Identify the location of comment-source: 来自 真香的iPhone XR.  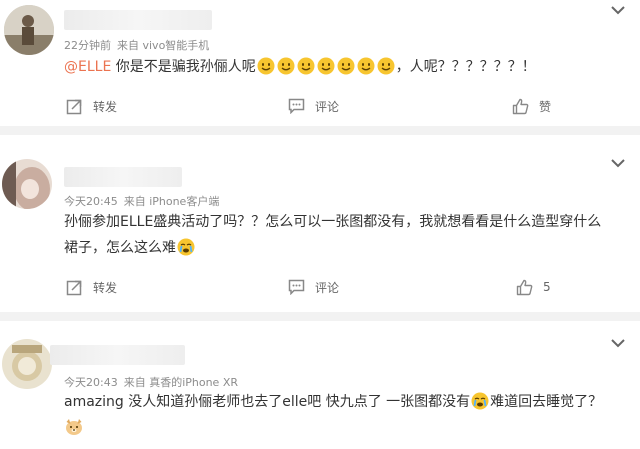
(181, 382).